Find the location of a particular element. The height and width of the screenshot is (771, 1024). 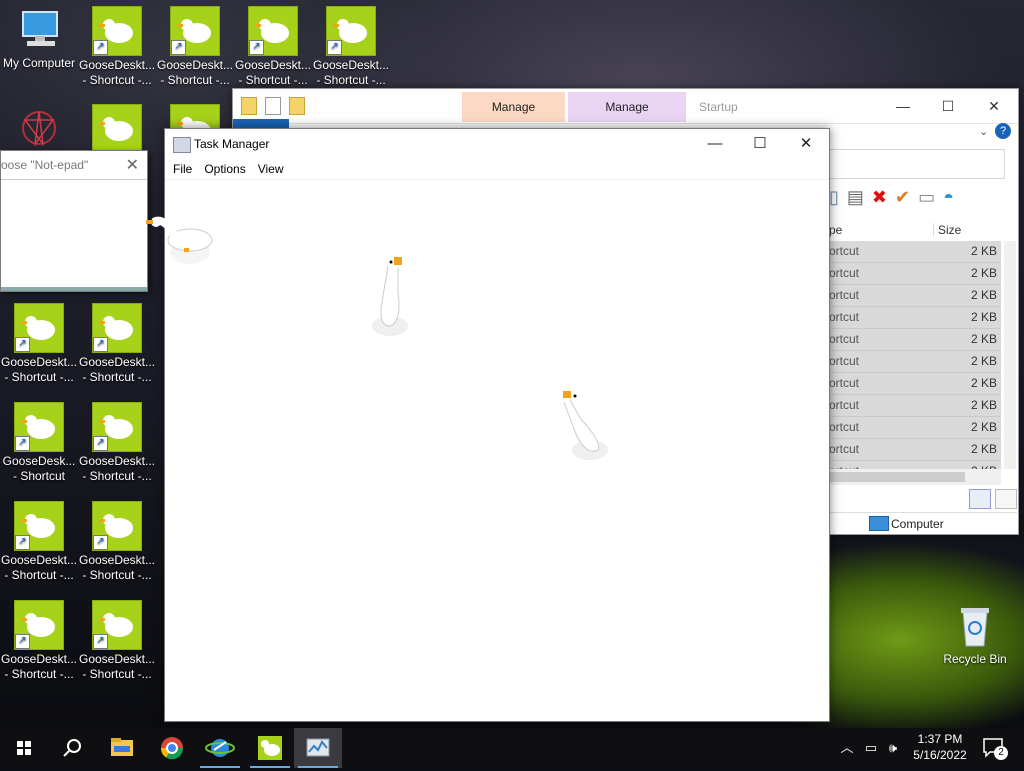

task-manager-icon is located at coordinates (318, 747).